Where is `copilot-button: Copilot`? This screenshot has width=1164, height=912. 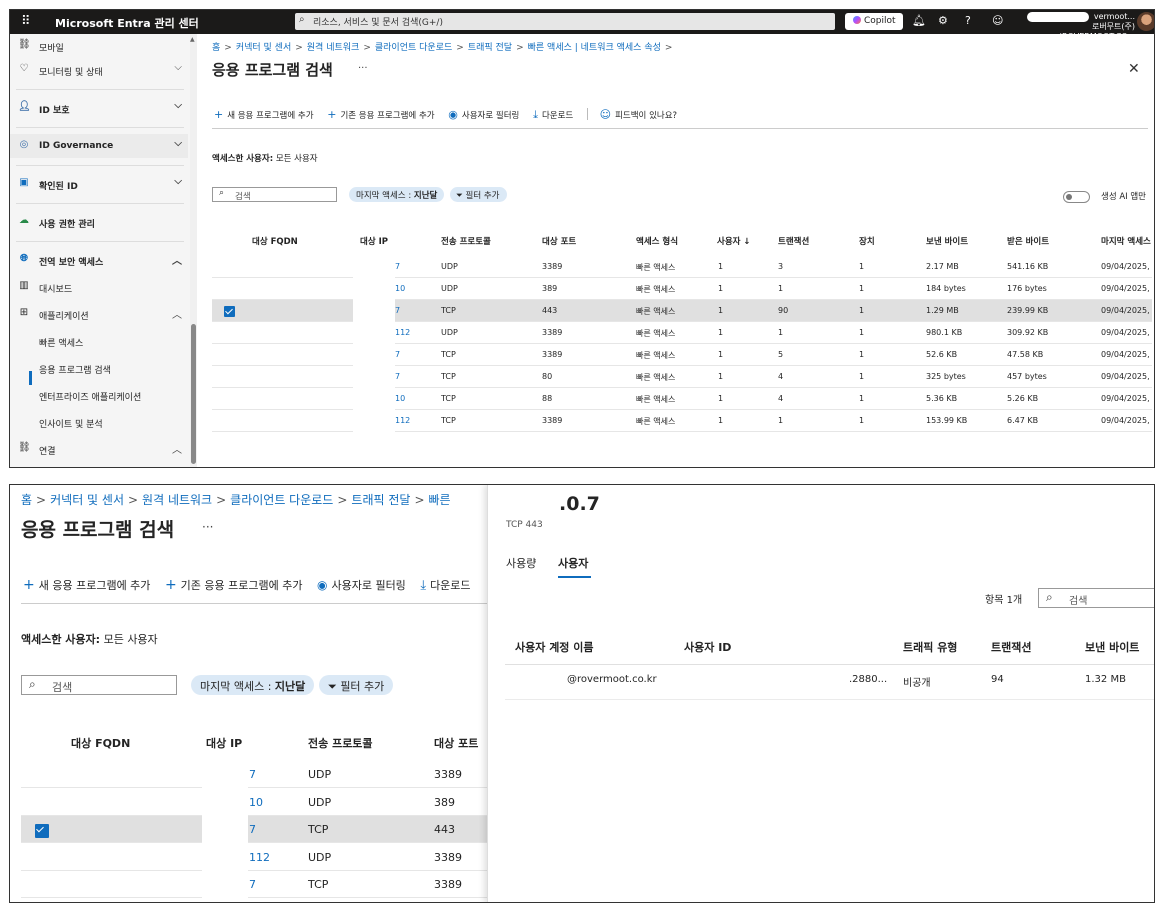
copilot-button: Copilot is located at coordinates (874, 21).